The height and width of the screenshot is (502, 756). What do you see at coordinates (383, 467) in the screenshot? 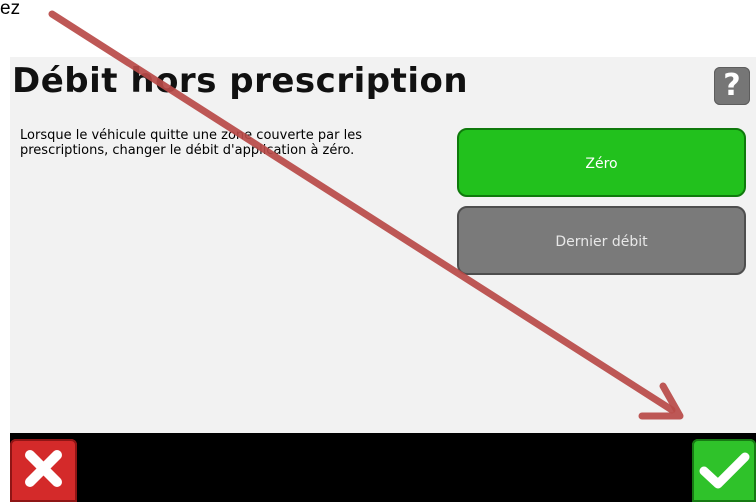
I see `bottom-toolbar` at bounding box center [383, 467].